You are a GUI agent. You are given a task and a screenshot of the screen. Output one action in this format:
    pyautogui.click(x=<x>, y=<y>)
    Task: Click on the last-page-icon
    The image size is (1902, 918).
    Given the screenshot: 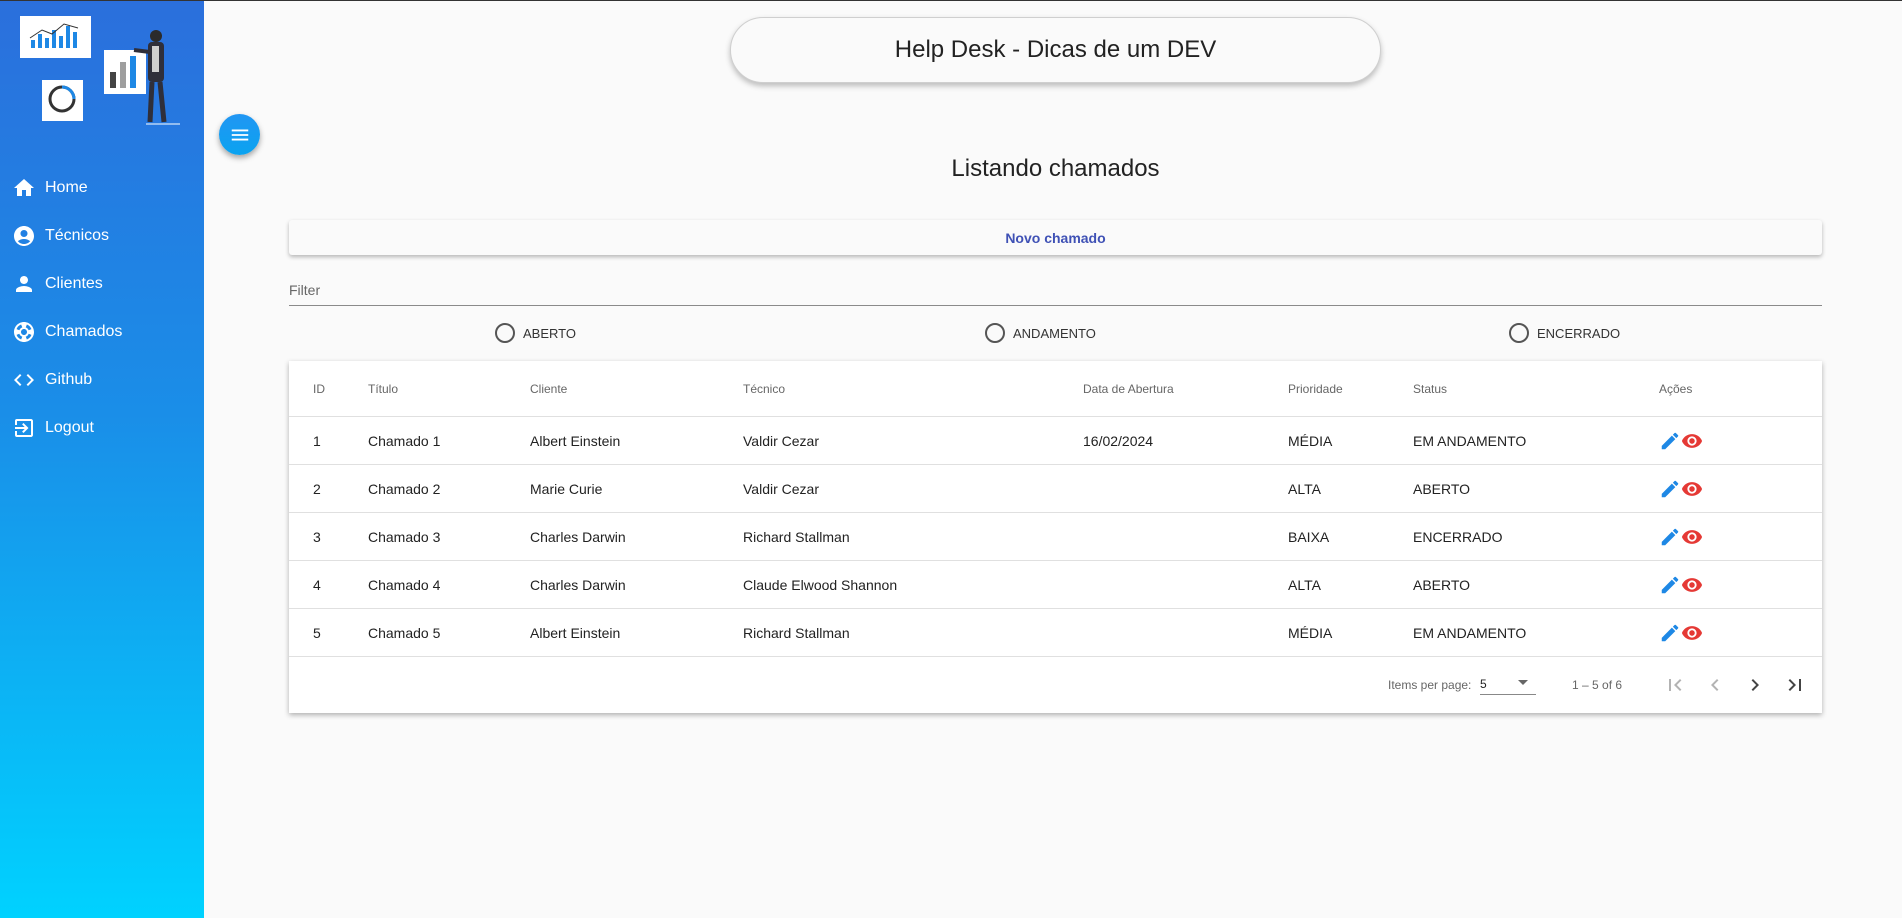 What is the action you would take?
    pyautogui.click(x=1794, y=685)
    